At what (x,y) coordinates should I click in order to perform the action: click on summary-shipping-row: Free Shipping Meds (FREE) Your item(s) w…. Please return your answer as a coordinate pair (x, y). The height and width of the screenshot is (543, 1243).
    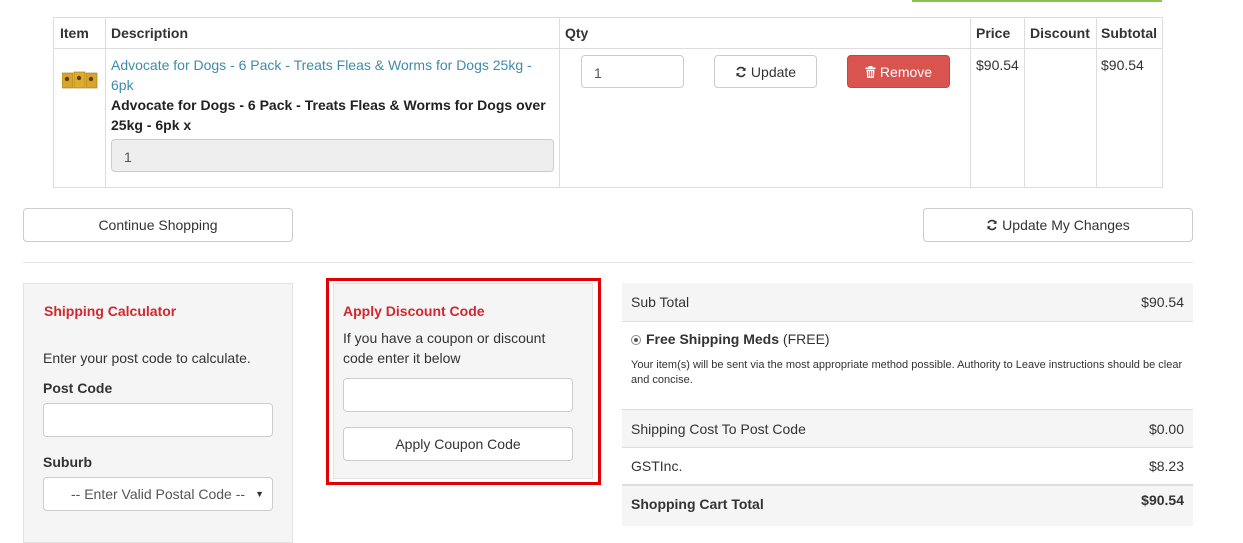
    Looking at the image, I should click on (907, 365).